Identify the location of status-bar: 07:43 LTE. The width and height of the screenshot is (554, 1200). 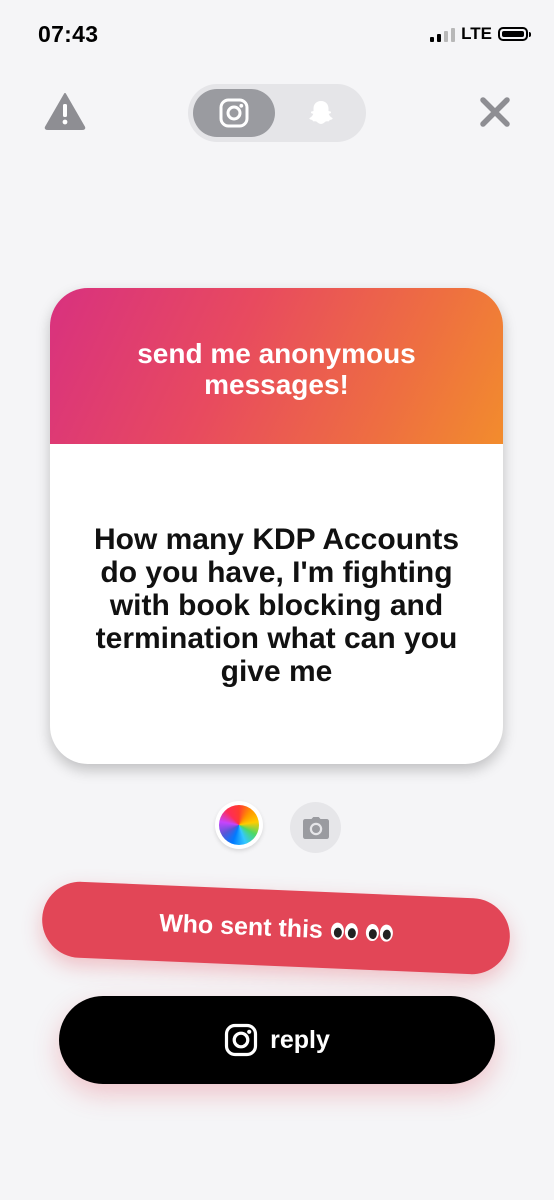
(277, 35).